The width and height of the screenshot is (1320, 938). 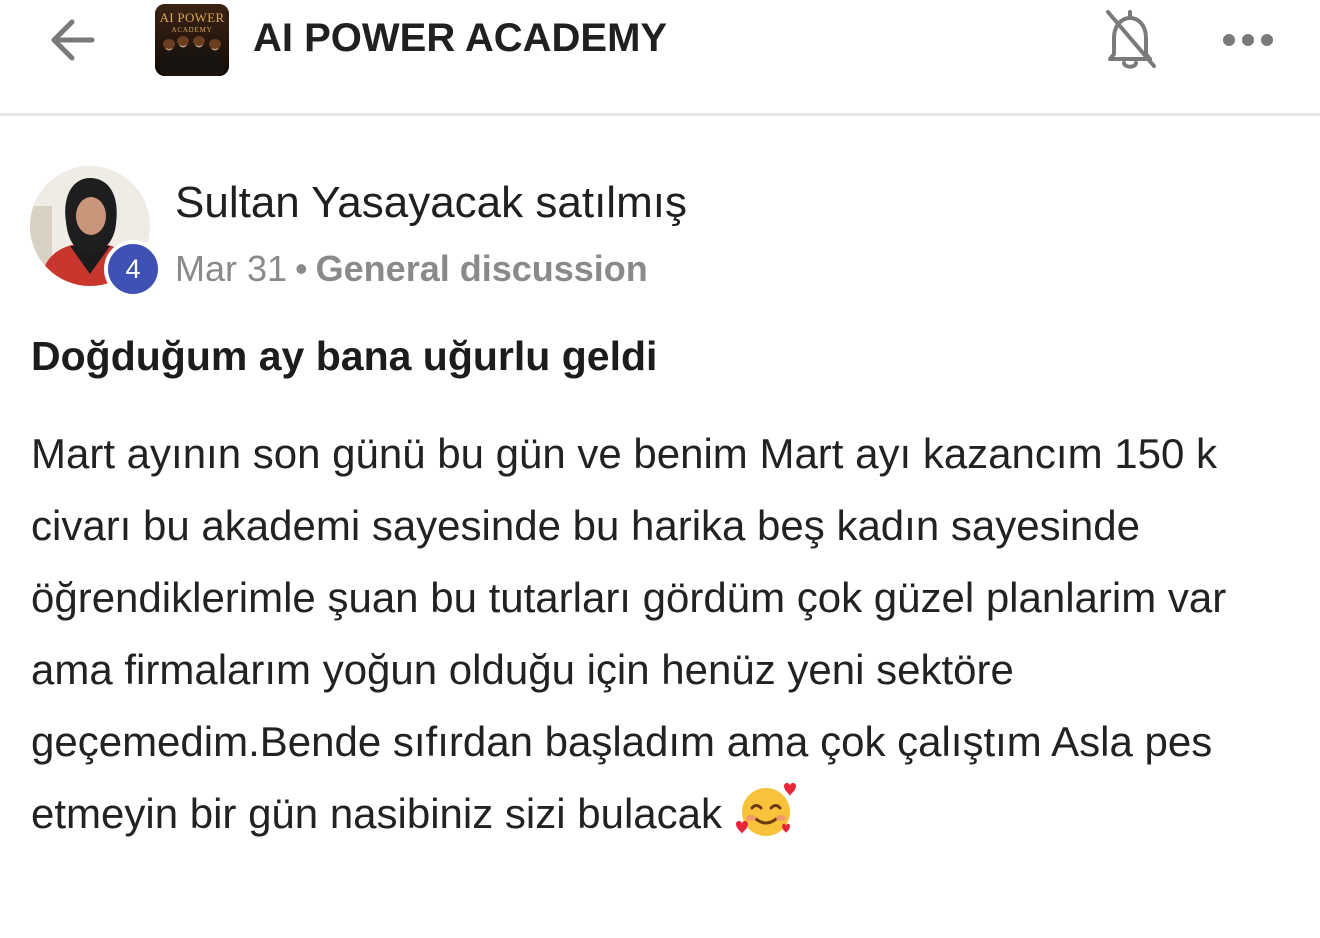 I want to click on arrow-back-icon, so click(x=73, y=40).